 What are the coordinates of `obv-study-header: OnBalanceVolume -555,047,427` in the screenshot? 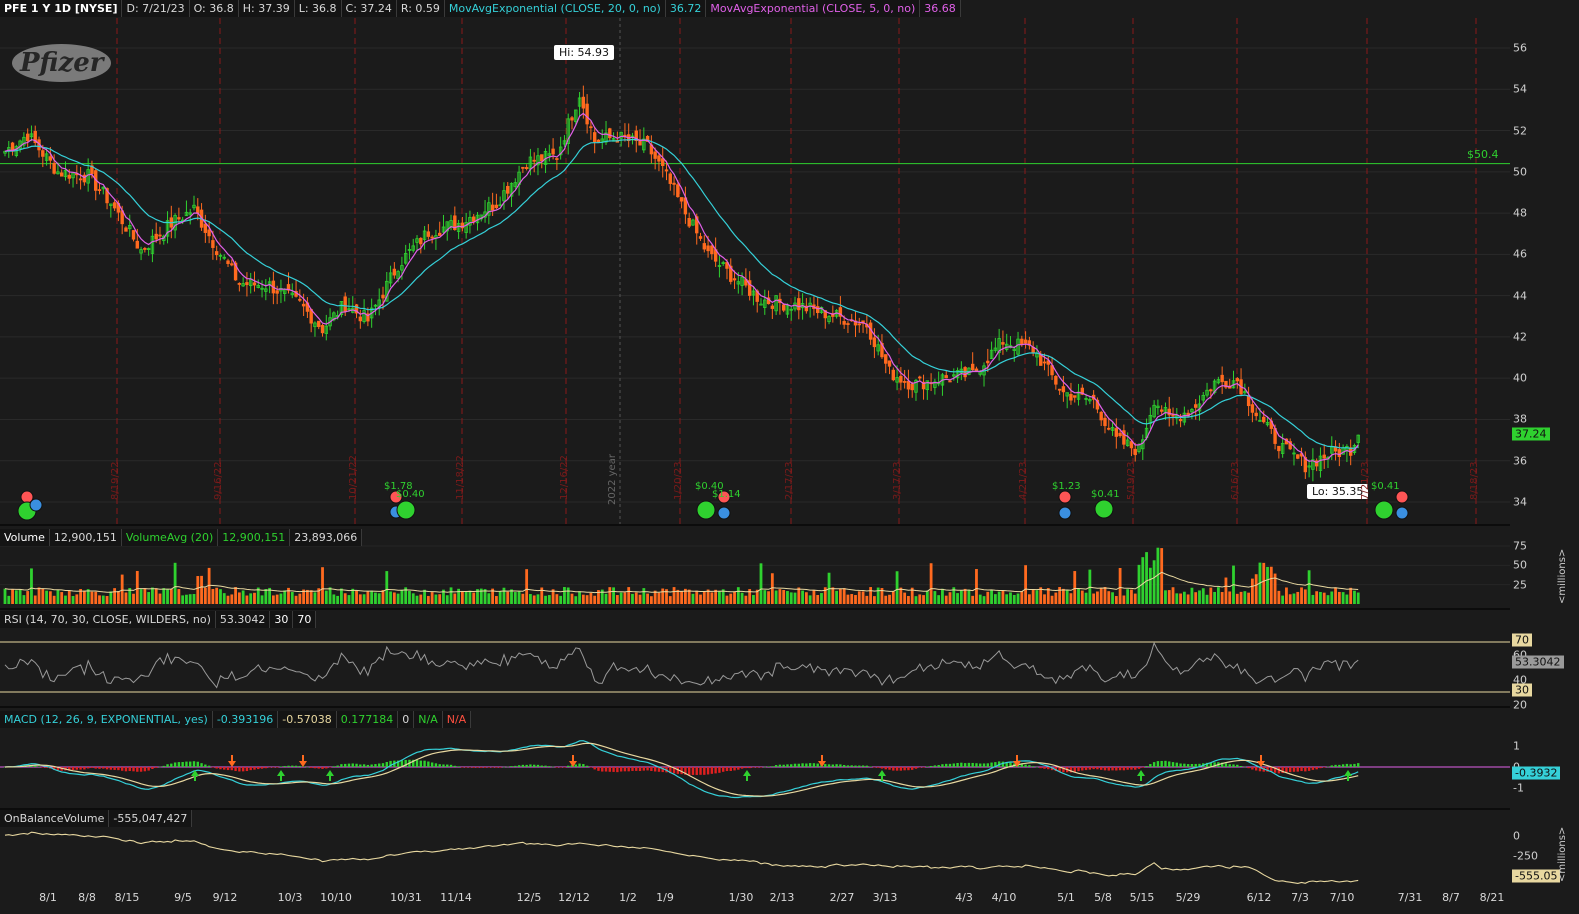 It's located at (96, 818).